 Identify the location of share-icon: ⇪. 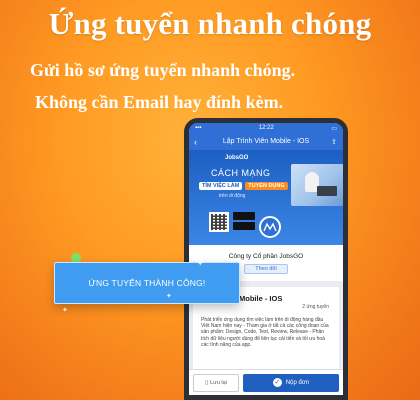
(334, 142).